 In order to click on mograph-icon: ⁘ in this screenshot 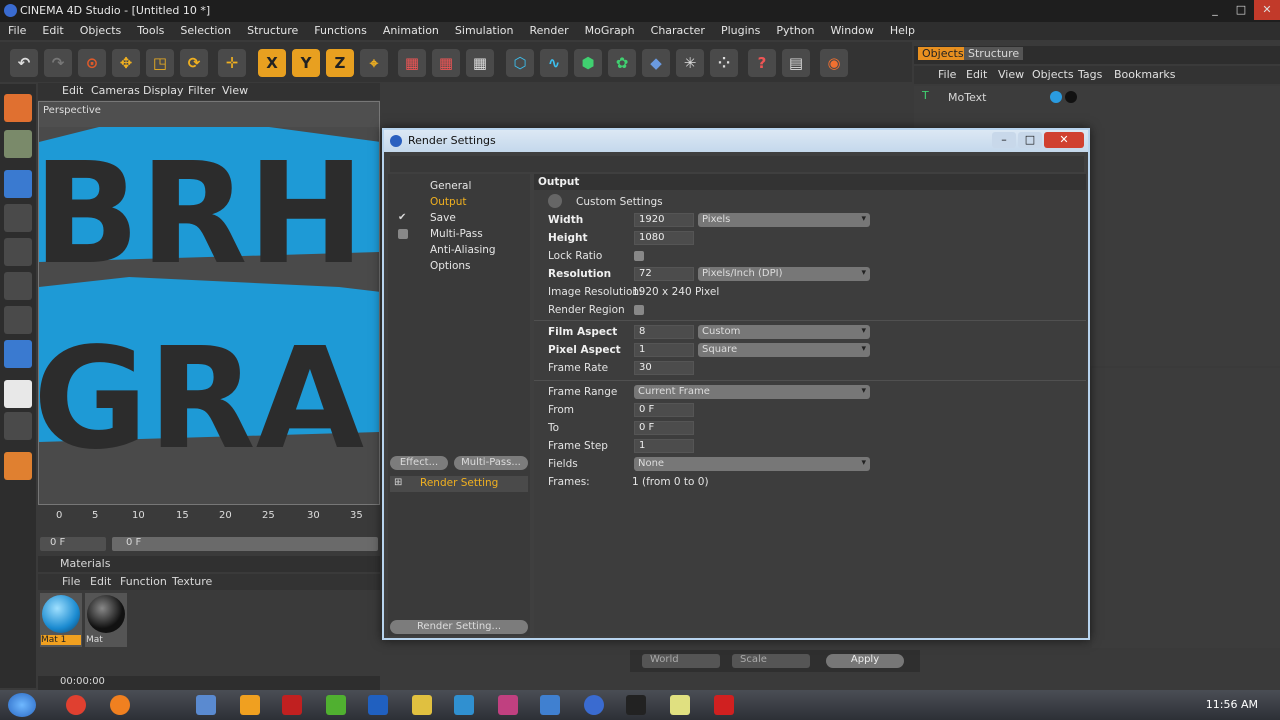, I will do `click(724, 63)`.